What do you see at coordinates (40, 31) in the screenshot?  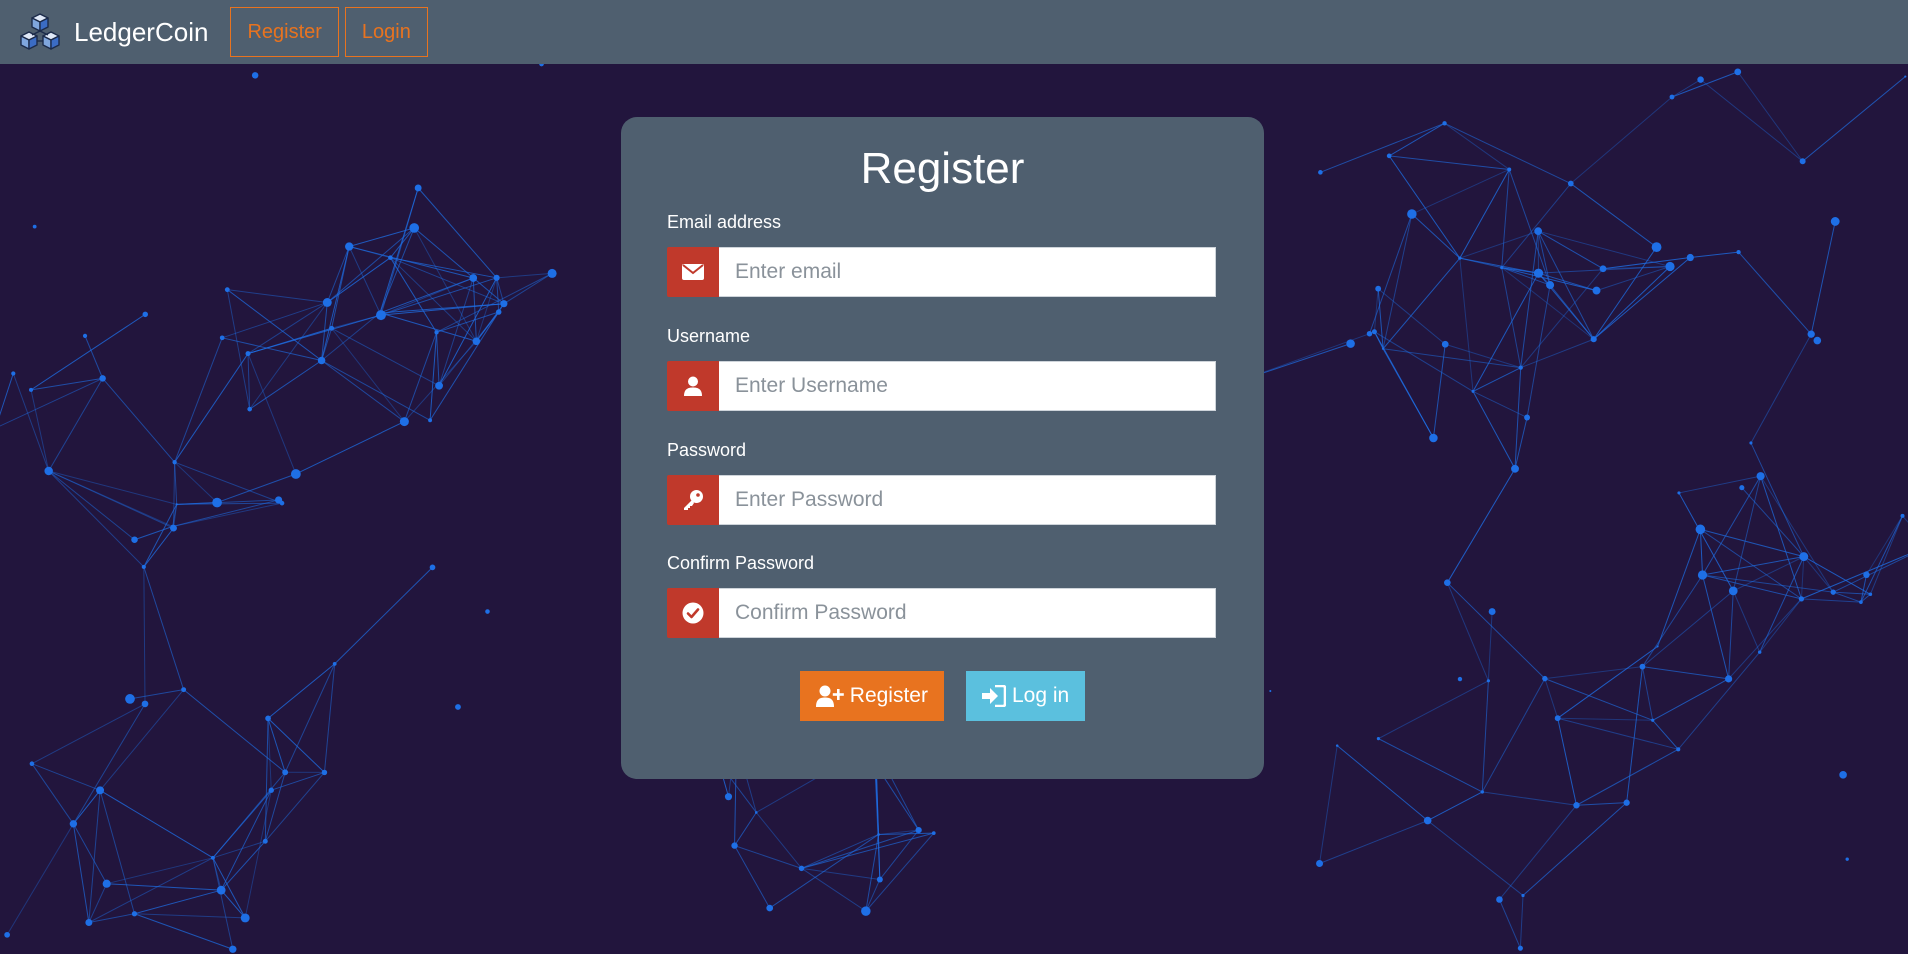 I see `blockchain-cubes-logo-icon` at bounding box center [40, 31].